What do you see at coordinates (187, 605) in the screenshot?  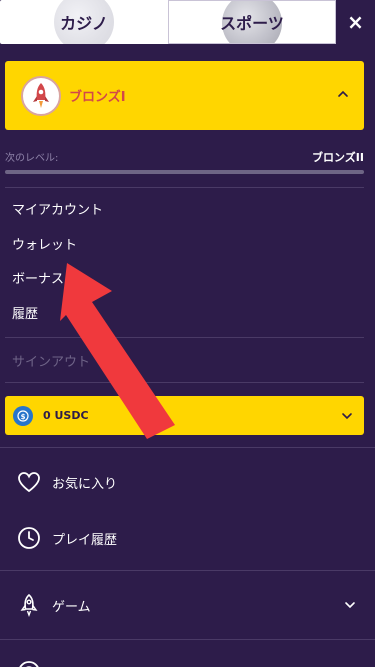 I see `nav-games: ゲーム` at bounding box center [187, 605].